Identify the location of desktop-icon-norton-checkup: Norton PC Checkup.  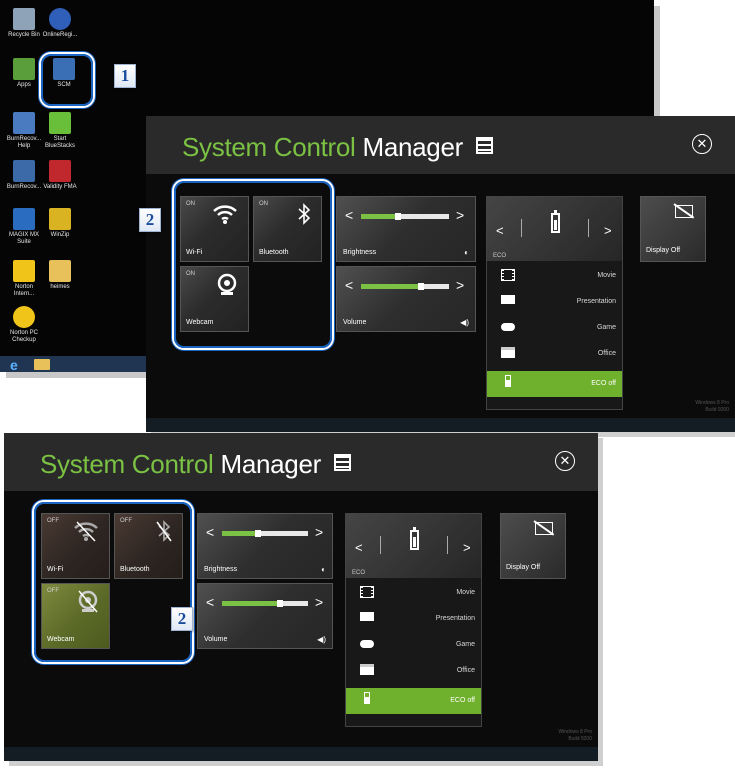
(24, 325).